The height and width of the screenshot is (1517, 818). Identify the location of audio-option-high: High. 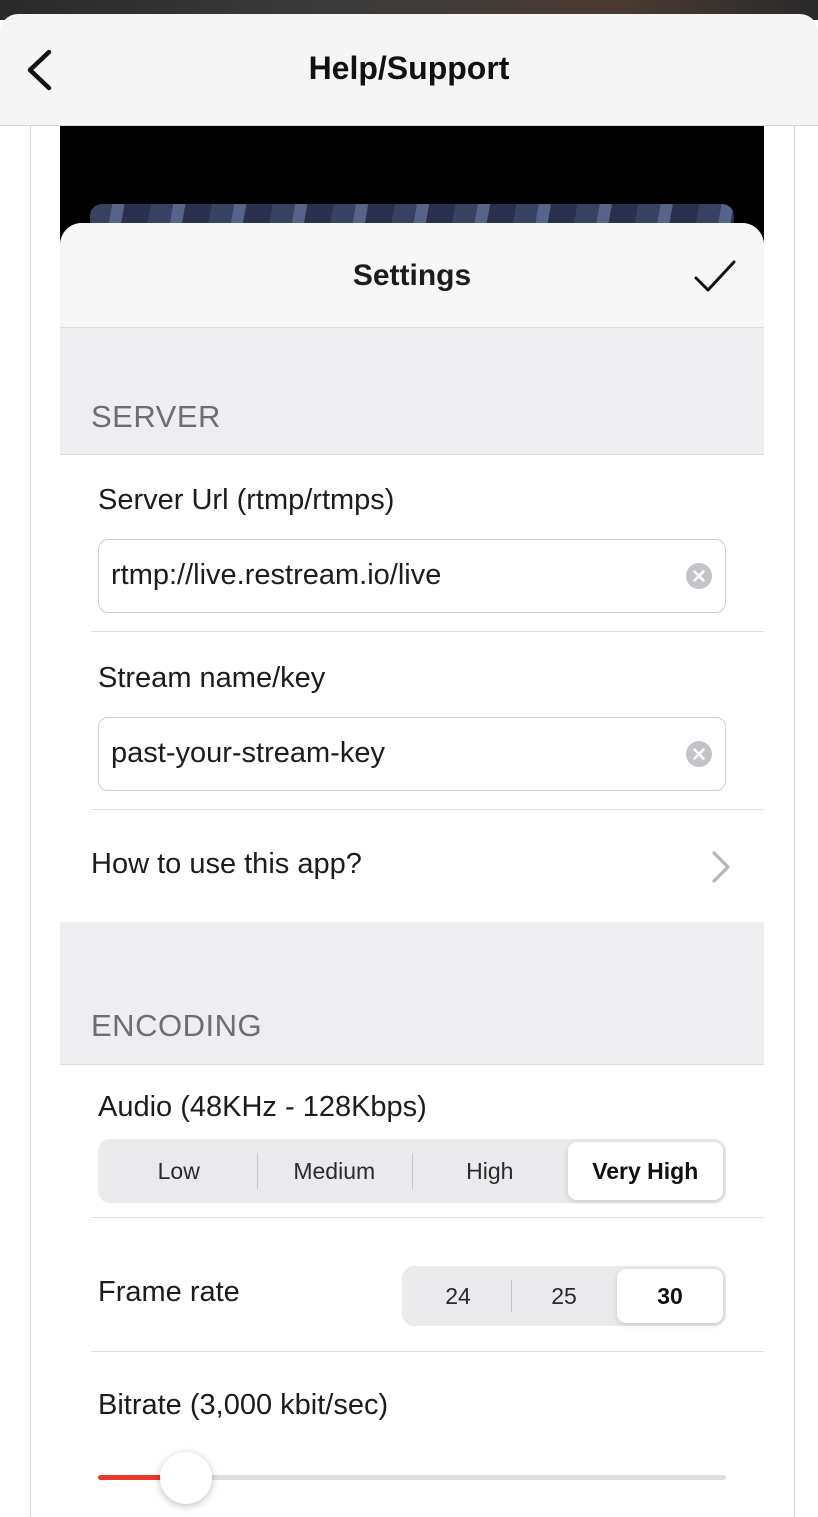
(490, 1171).